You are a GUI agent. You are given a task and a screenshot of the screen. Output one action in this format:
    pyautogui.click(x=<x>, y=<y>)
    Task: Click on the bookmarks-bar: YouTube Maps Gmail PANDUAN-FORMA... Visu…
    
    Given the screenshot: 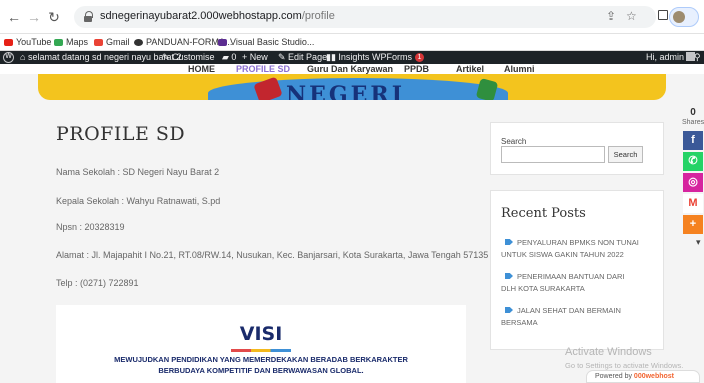 What is the action you would take?
    pyautogui.click(x=352, y=42)
    